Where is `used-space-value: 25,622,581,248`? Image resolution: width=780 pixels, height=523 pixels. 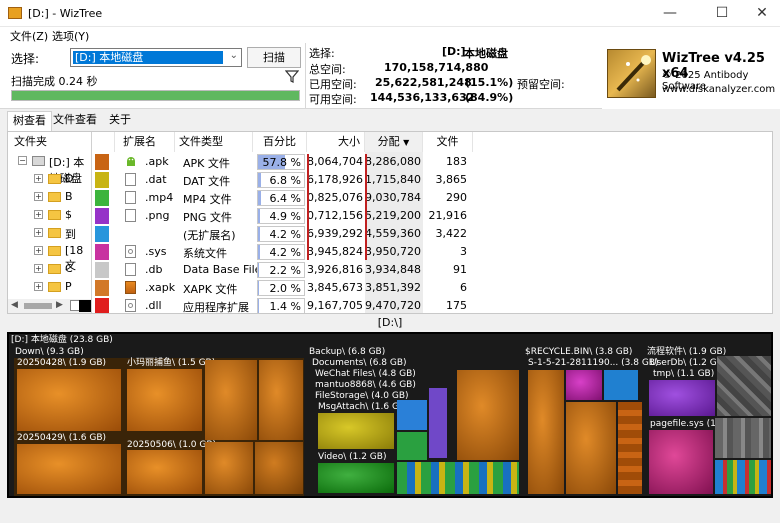 used-space-value: 25,622,581,248 is located at coordinates (423, 82).